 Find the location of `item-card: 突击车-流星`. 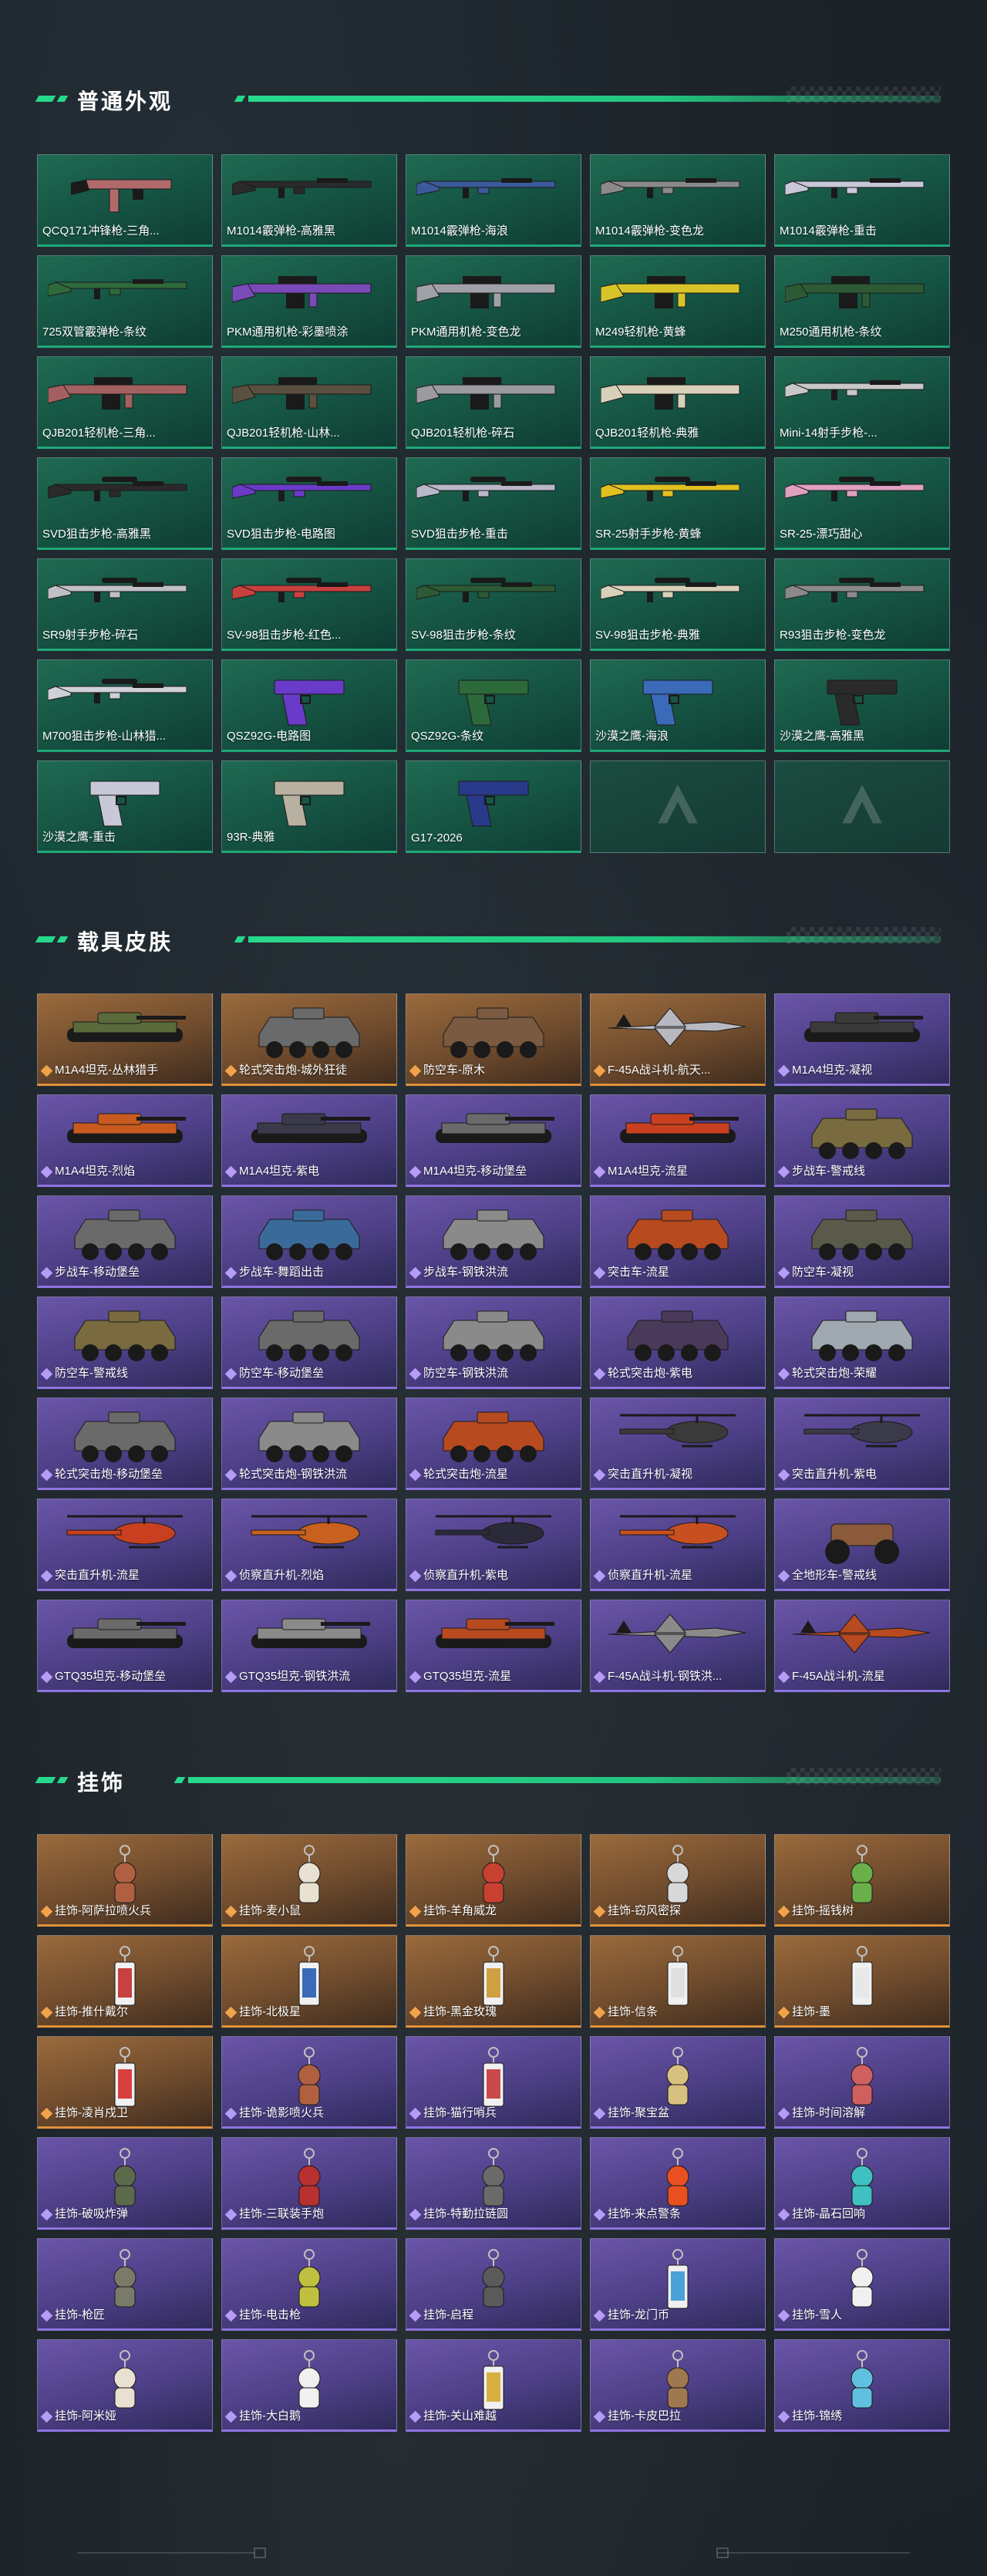

item-card: 突击车-流星 is located at coordinates (678, 1241).